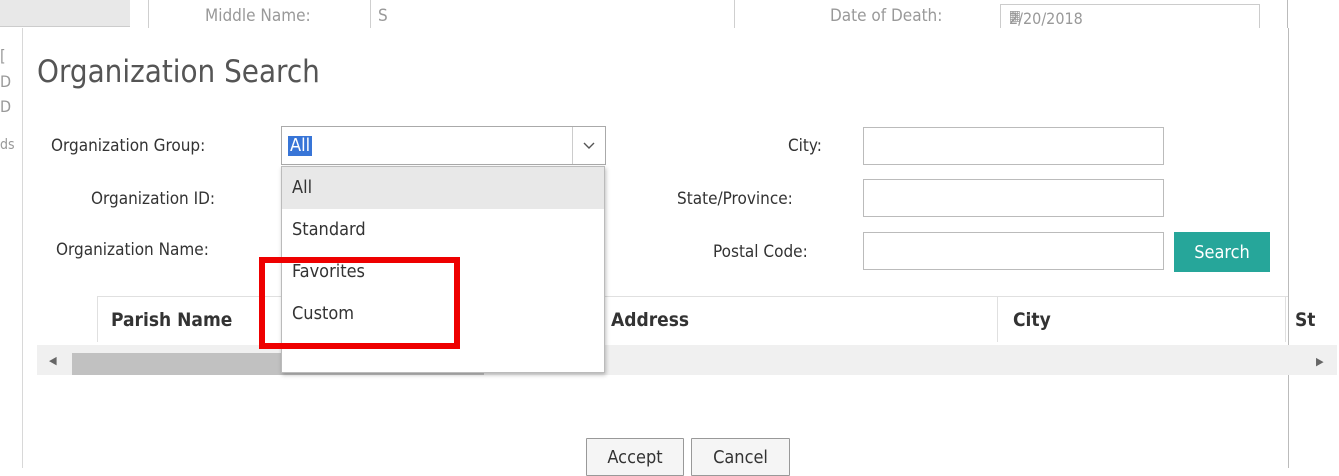 This screenshot has height=476, width=1339. I want to click on date-of-death-label: Date of Death:, so click(886, 16).